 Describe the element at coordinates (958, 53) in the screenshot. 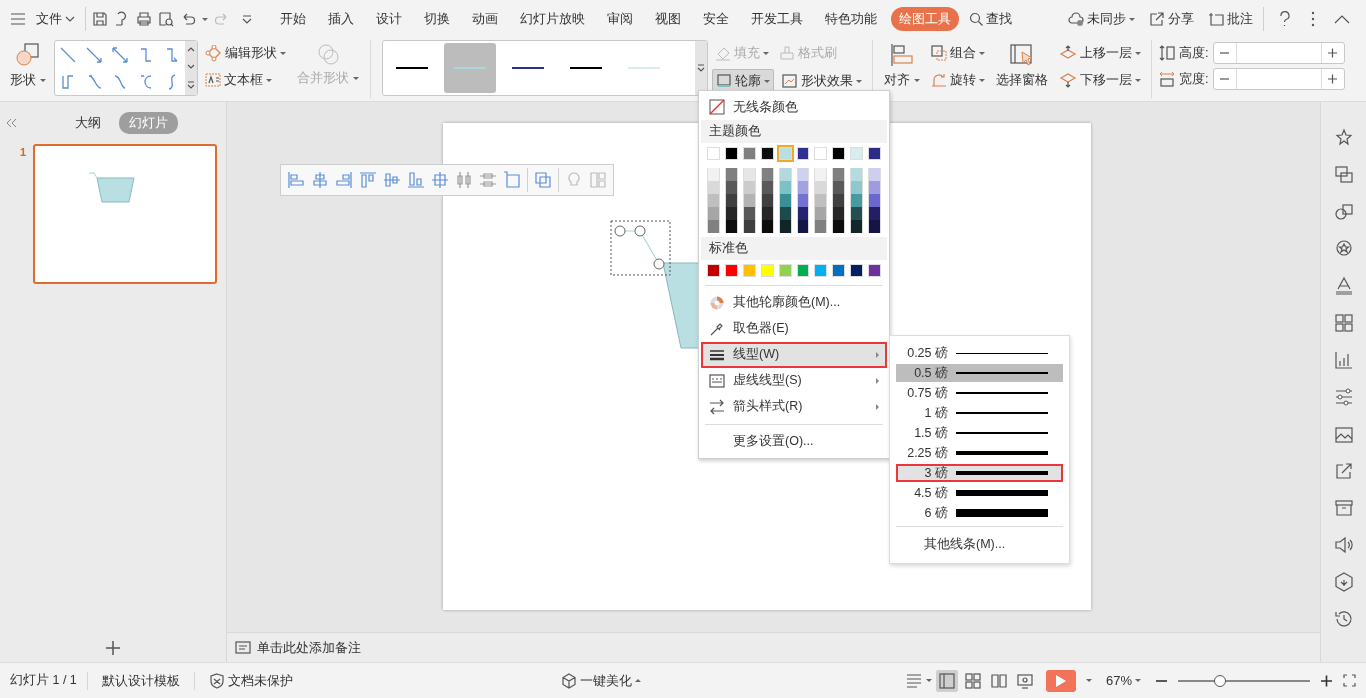

I see `ribbon-button: 组合` at that location.